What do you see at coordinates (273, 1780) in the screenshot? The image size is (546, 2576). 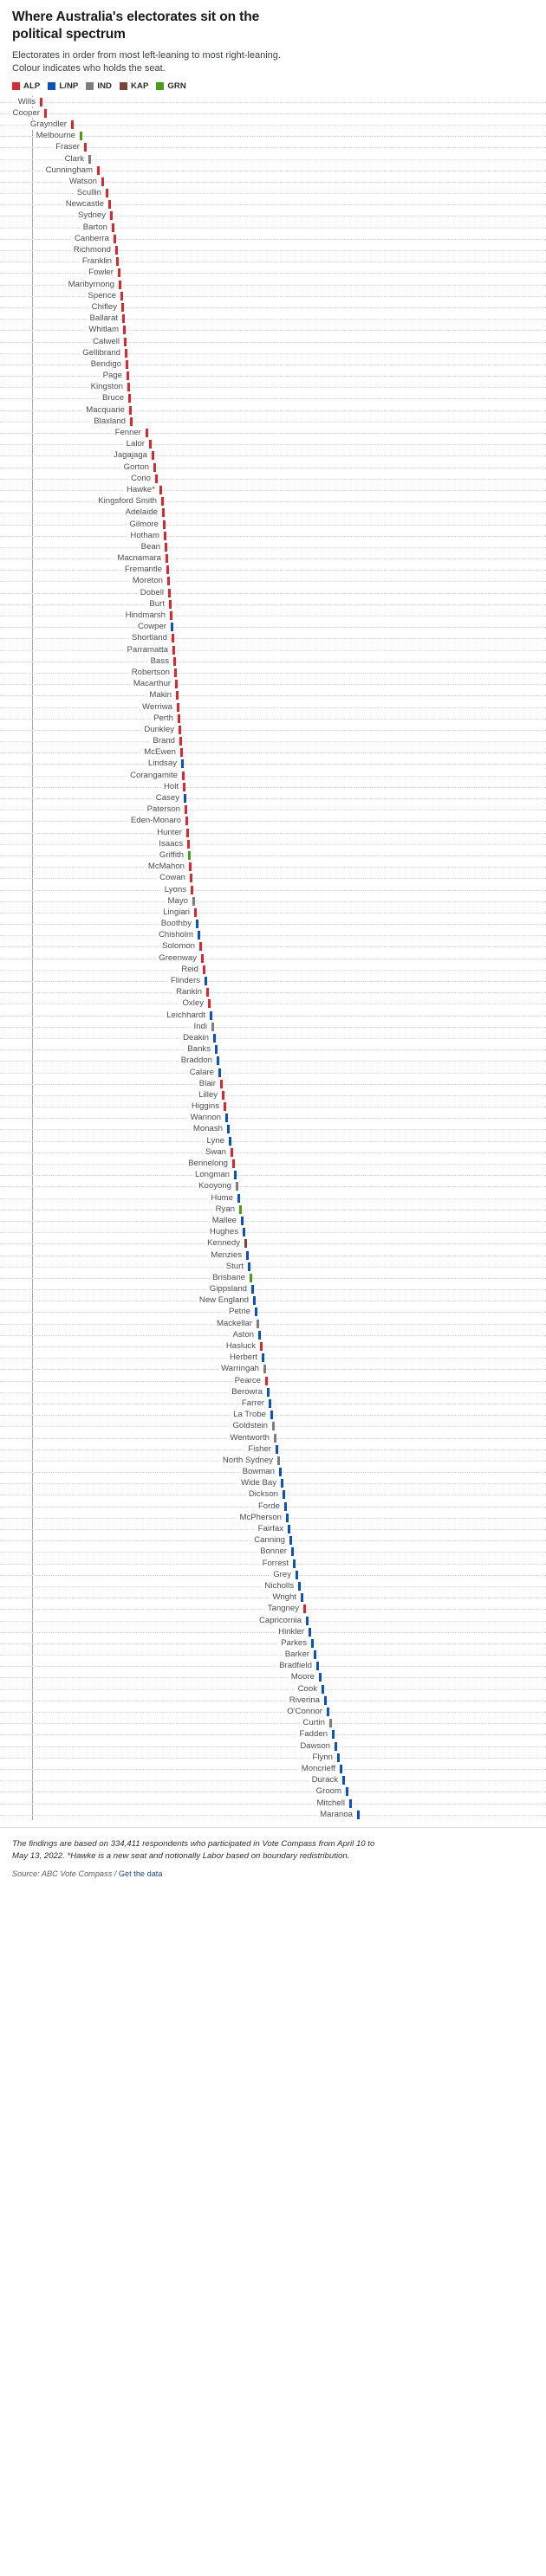 I see `electorate-row: Durack` at bounding box center [273, 1780].